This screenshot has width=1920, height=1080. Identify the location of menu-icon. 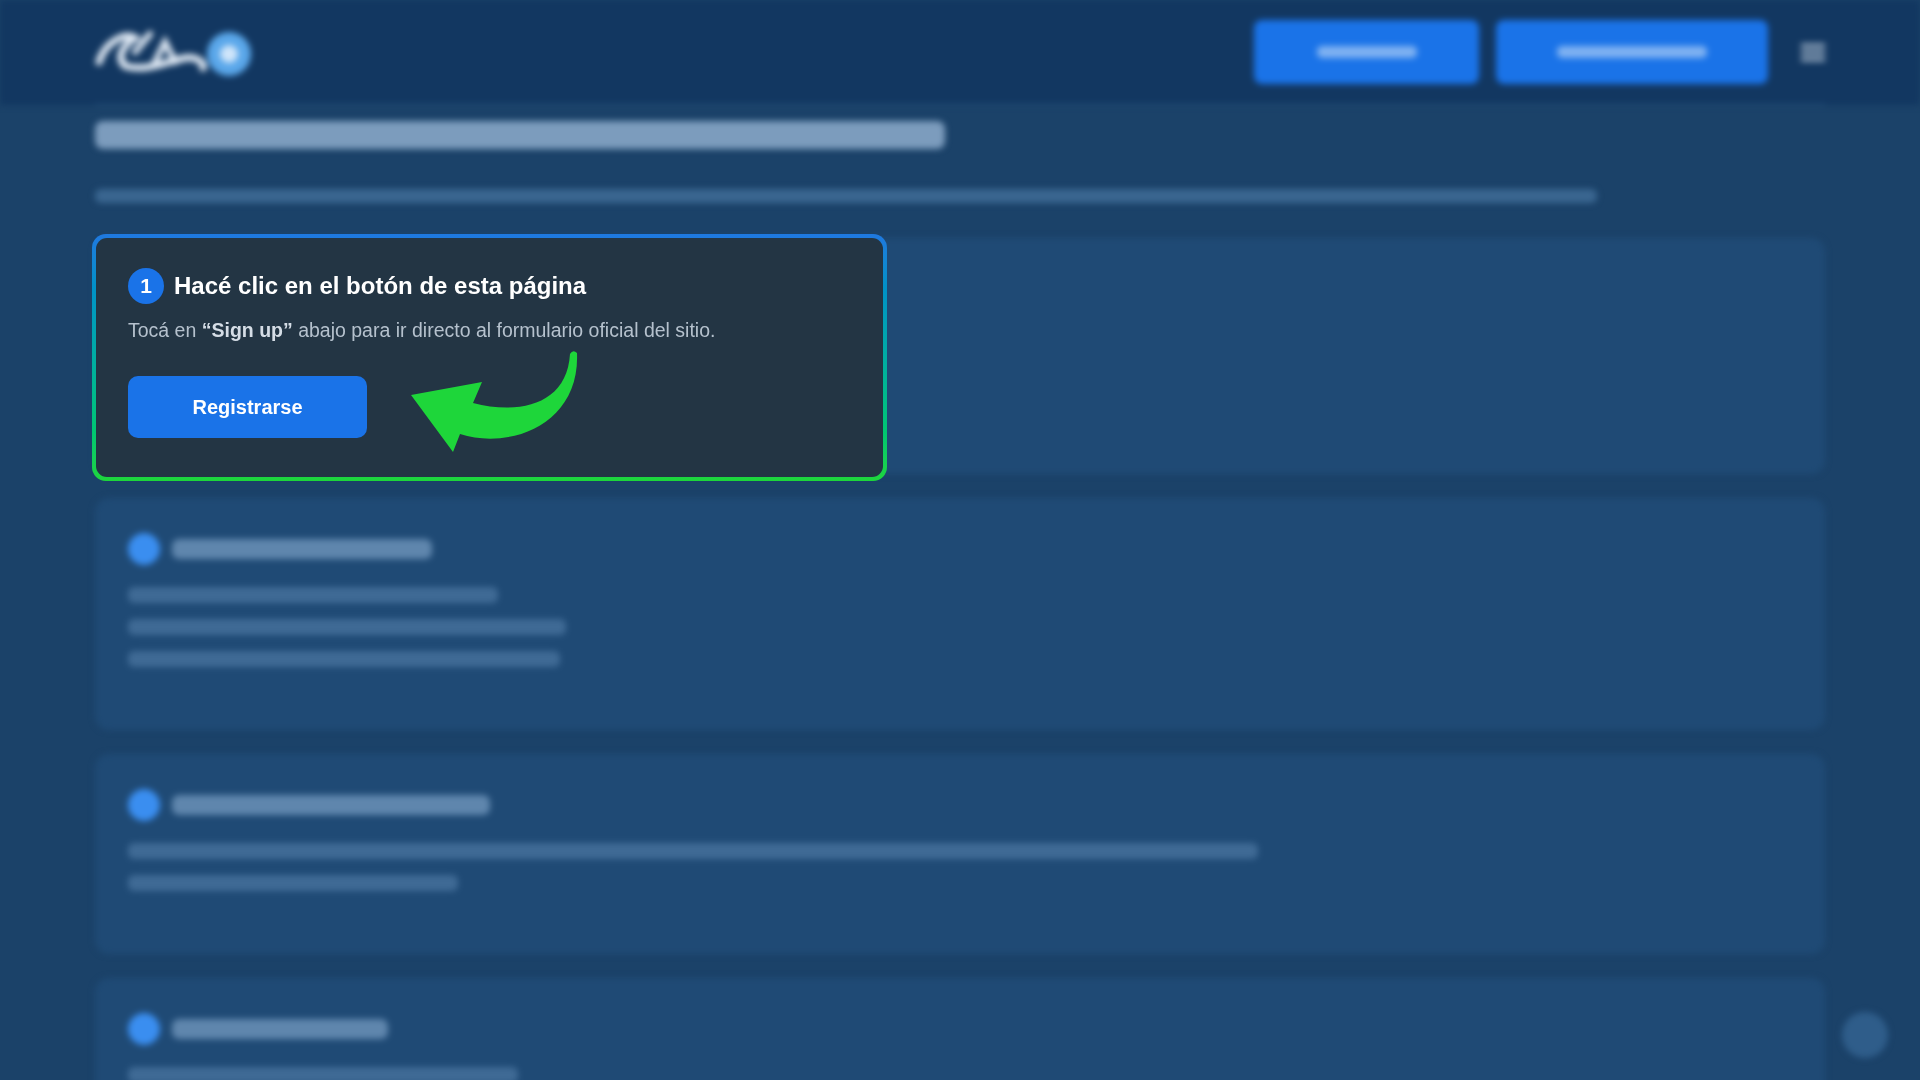
(1813, 52).